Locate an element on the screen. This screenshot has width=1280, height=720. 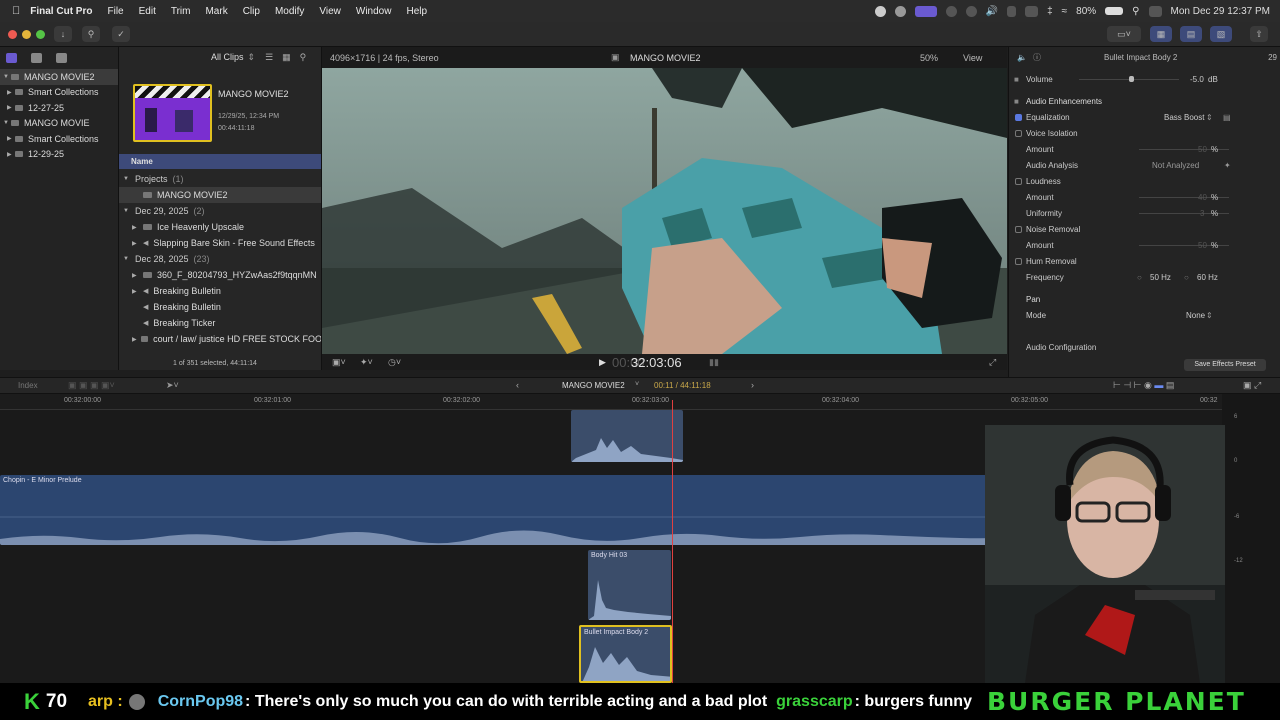
zoom-button is located at coordinates (40, 34).